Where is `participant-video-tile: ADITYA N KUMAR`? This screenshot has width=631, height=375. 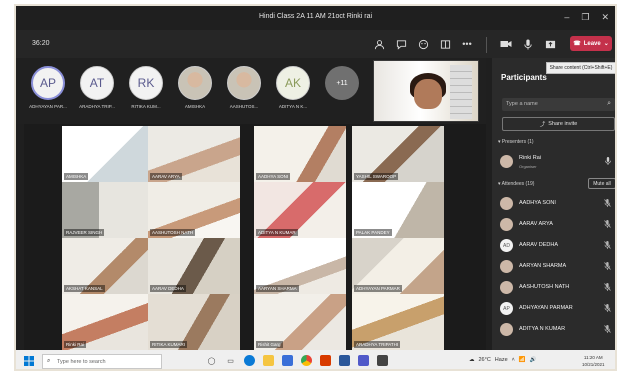 participant-video-tile: ADITYA N KUMAR is located at coordinates (300, 210).